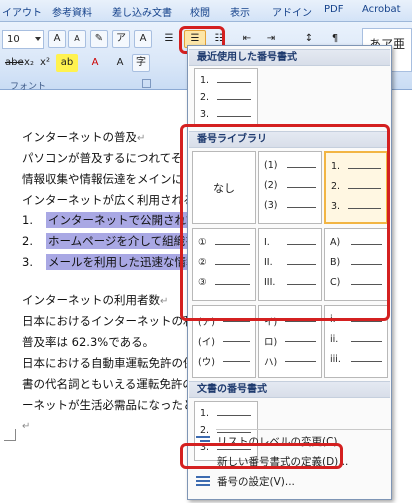  I want to click on shading-button: A, so click(120, 63).